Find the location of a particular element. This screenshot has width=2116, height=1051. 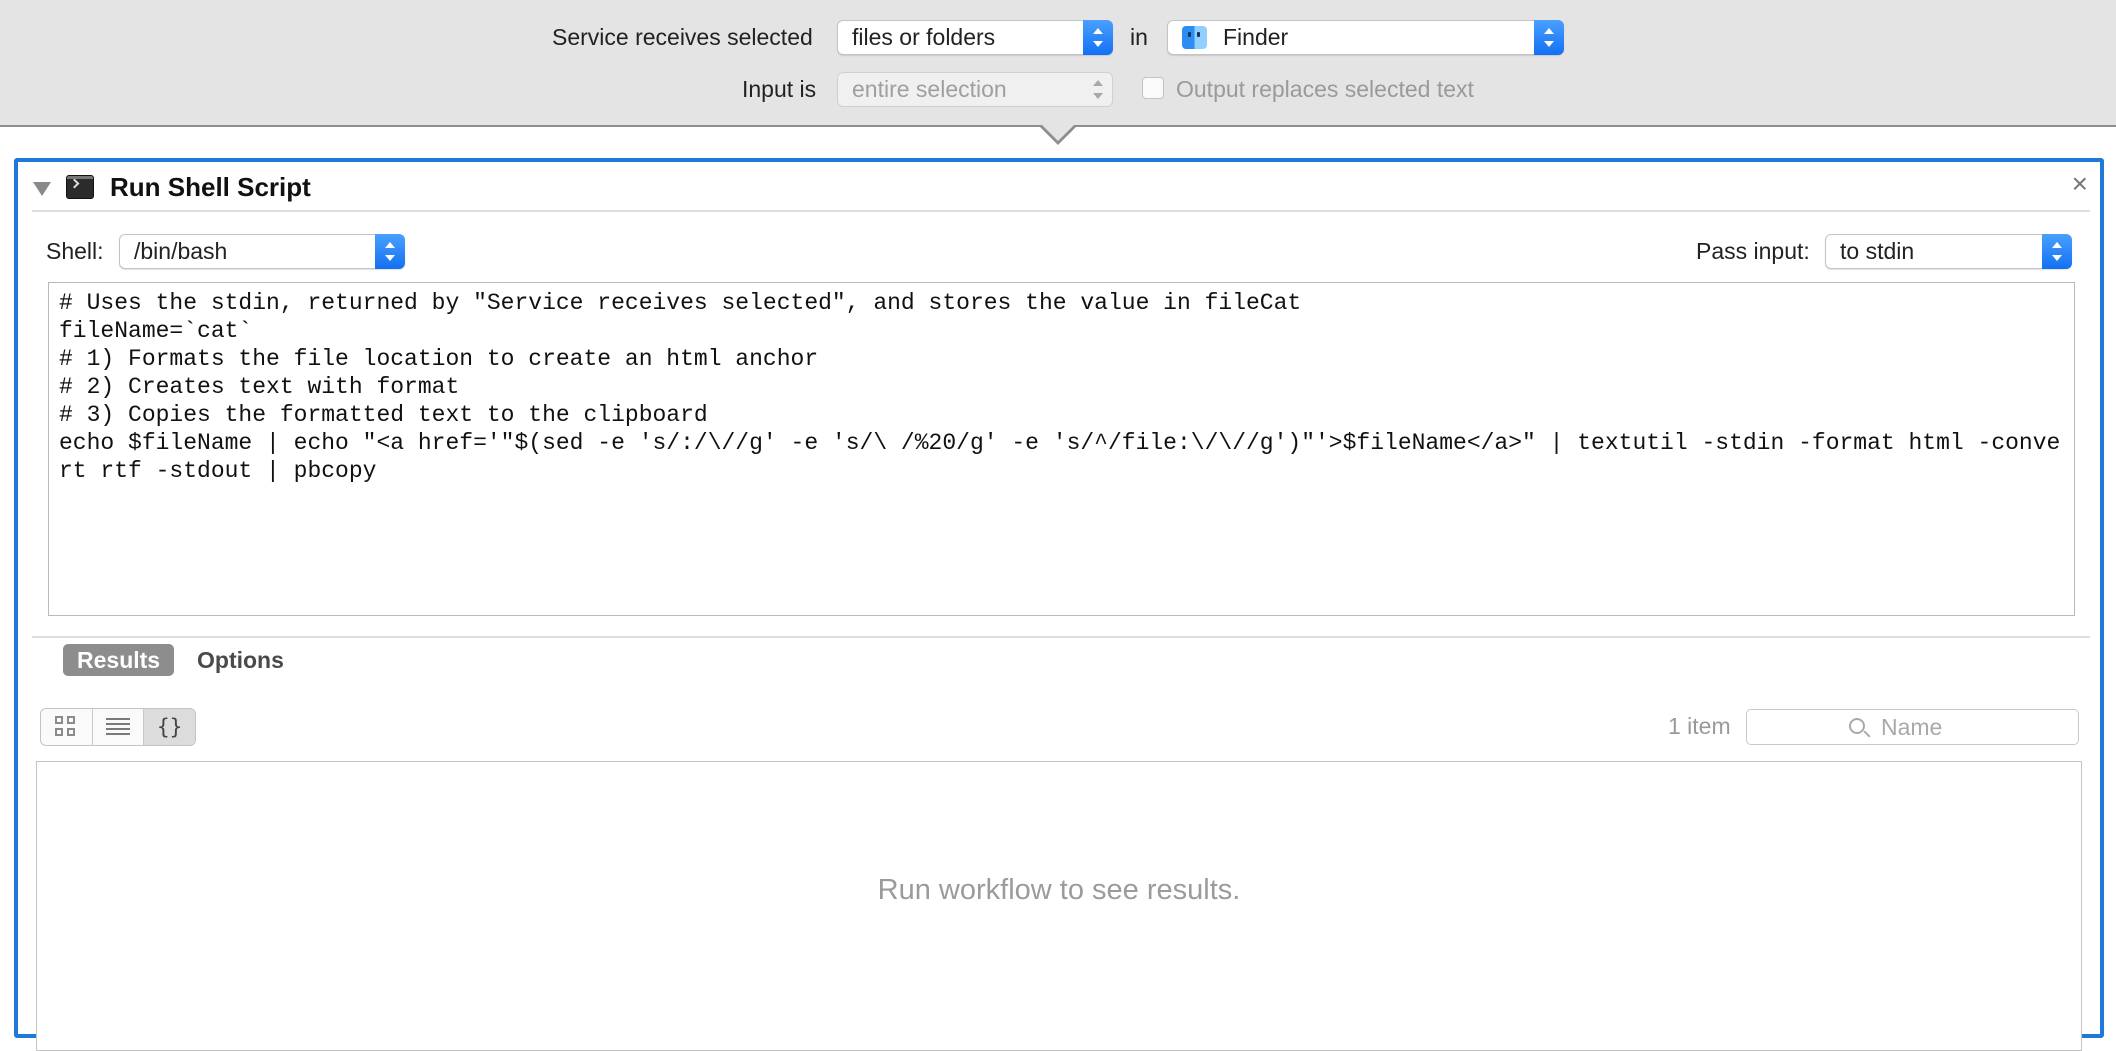

item-count: 1 item is located at coordinates (1699, 726).